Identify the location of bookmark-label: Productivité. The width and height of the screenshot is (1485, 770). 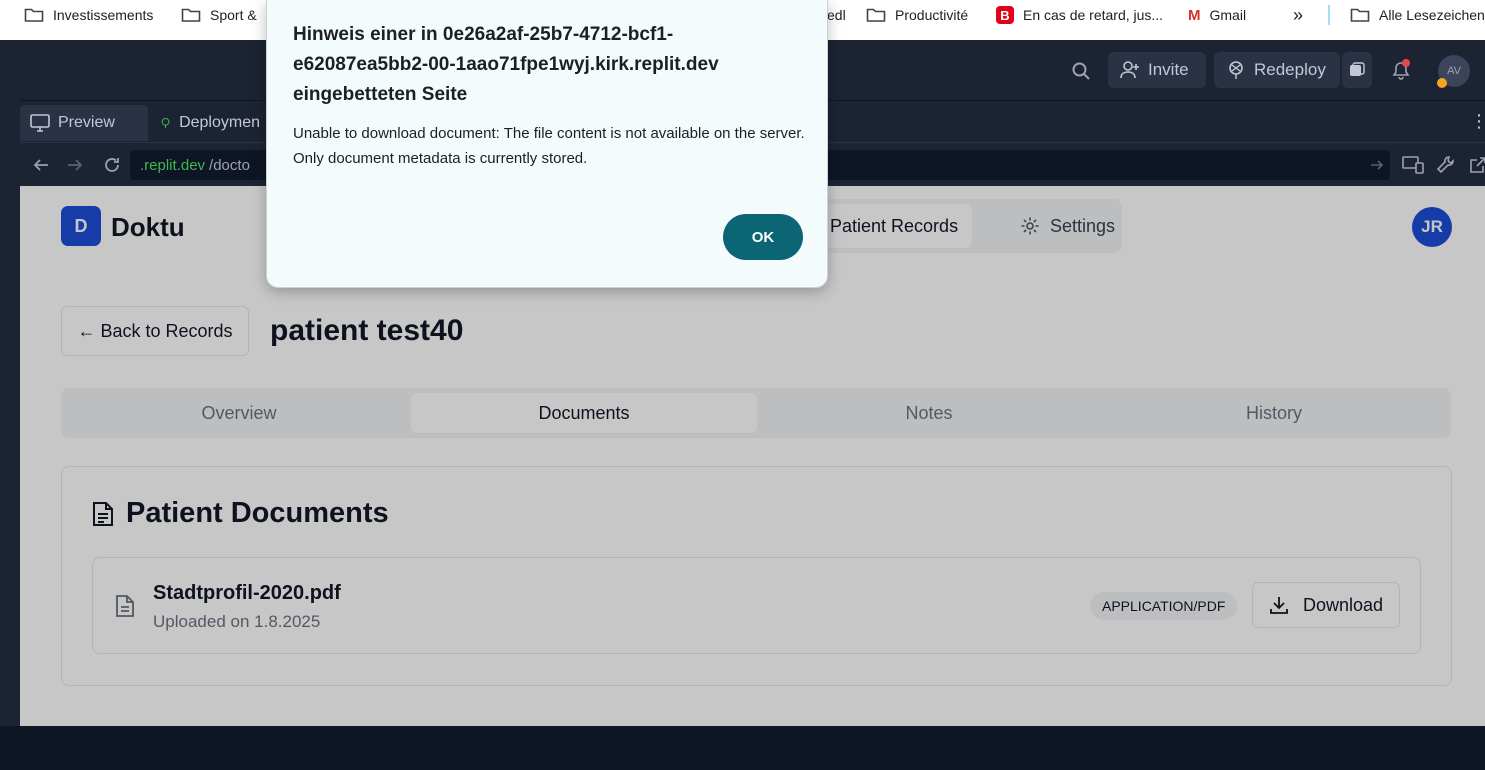
(932, 15).